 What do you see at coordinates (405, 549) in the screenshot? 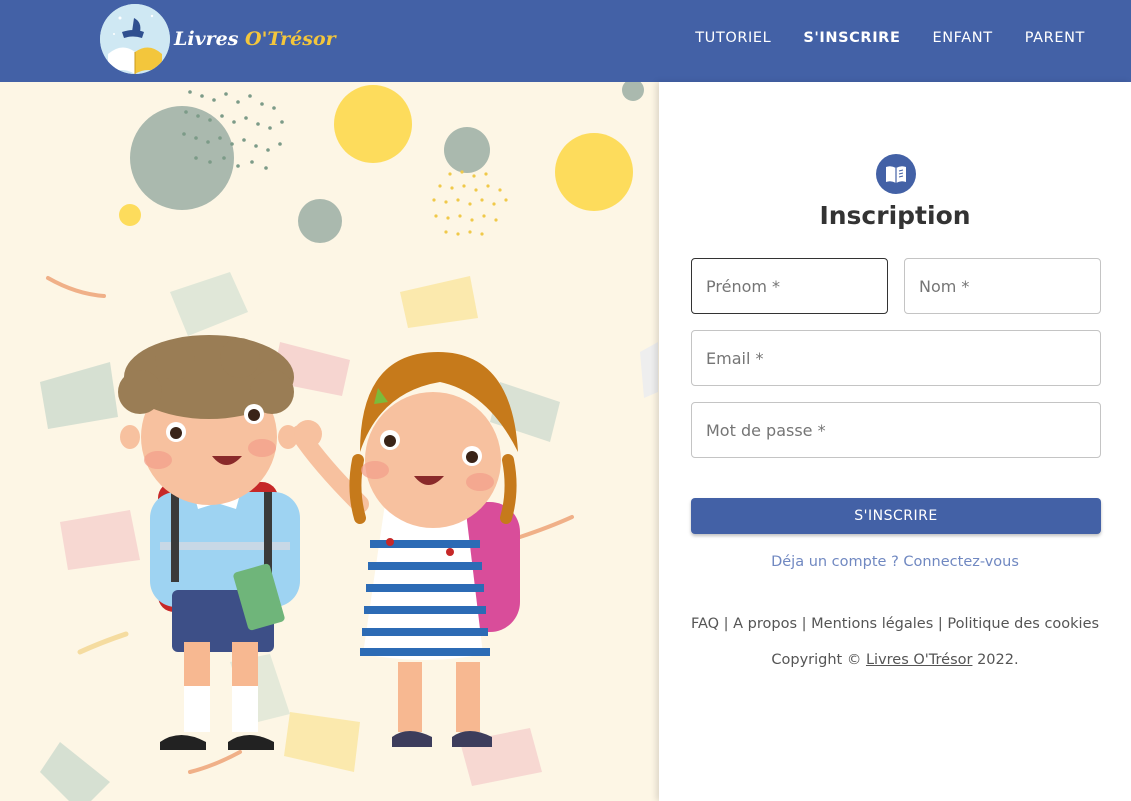
I see `girl-illustration` at bounding box center [405, 549].